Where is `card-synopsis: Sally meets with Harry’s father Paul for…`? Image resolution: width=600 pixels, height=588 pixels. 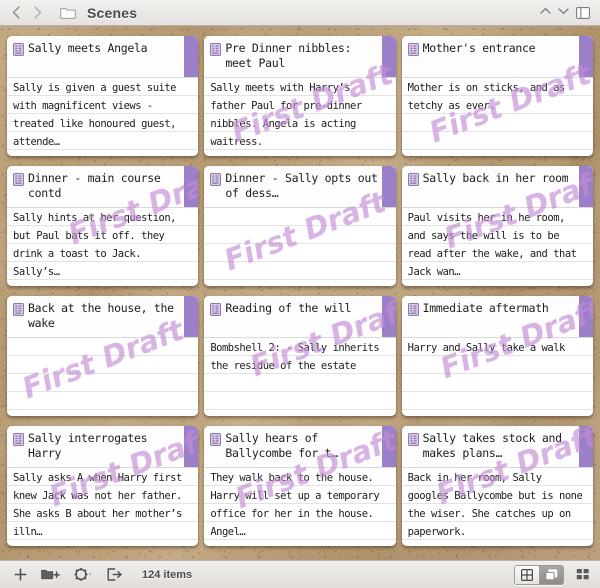 card-synopsis: Sally meets with Harry’s father Paul for… is located at coordinates (289, 115).